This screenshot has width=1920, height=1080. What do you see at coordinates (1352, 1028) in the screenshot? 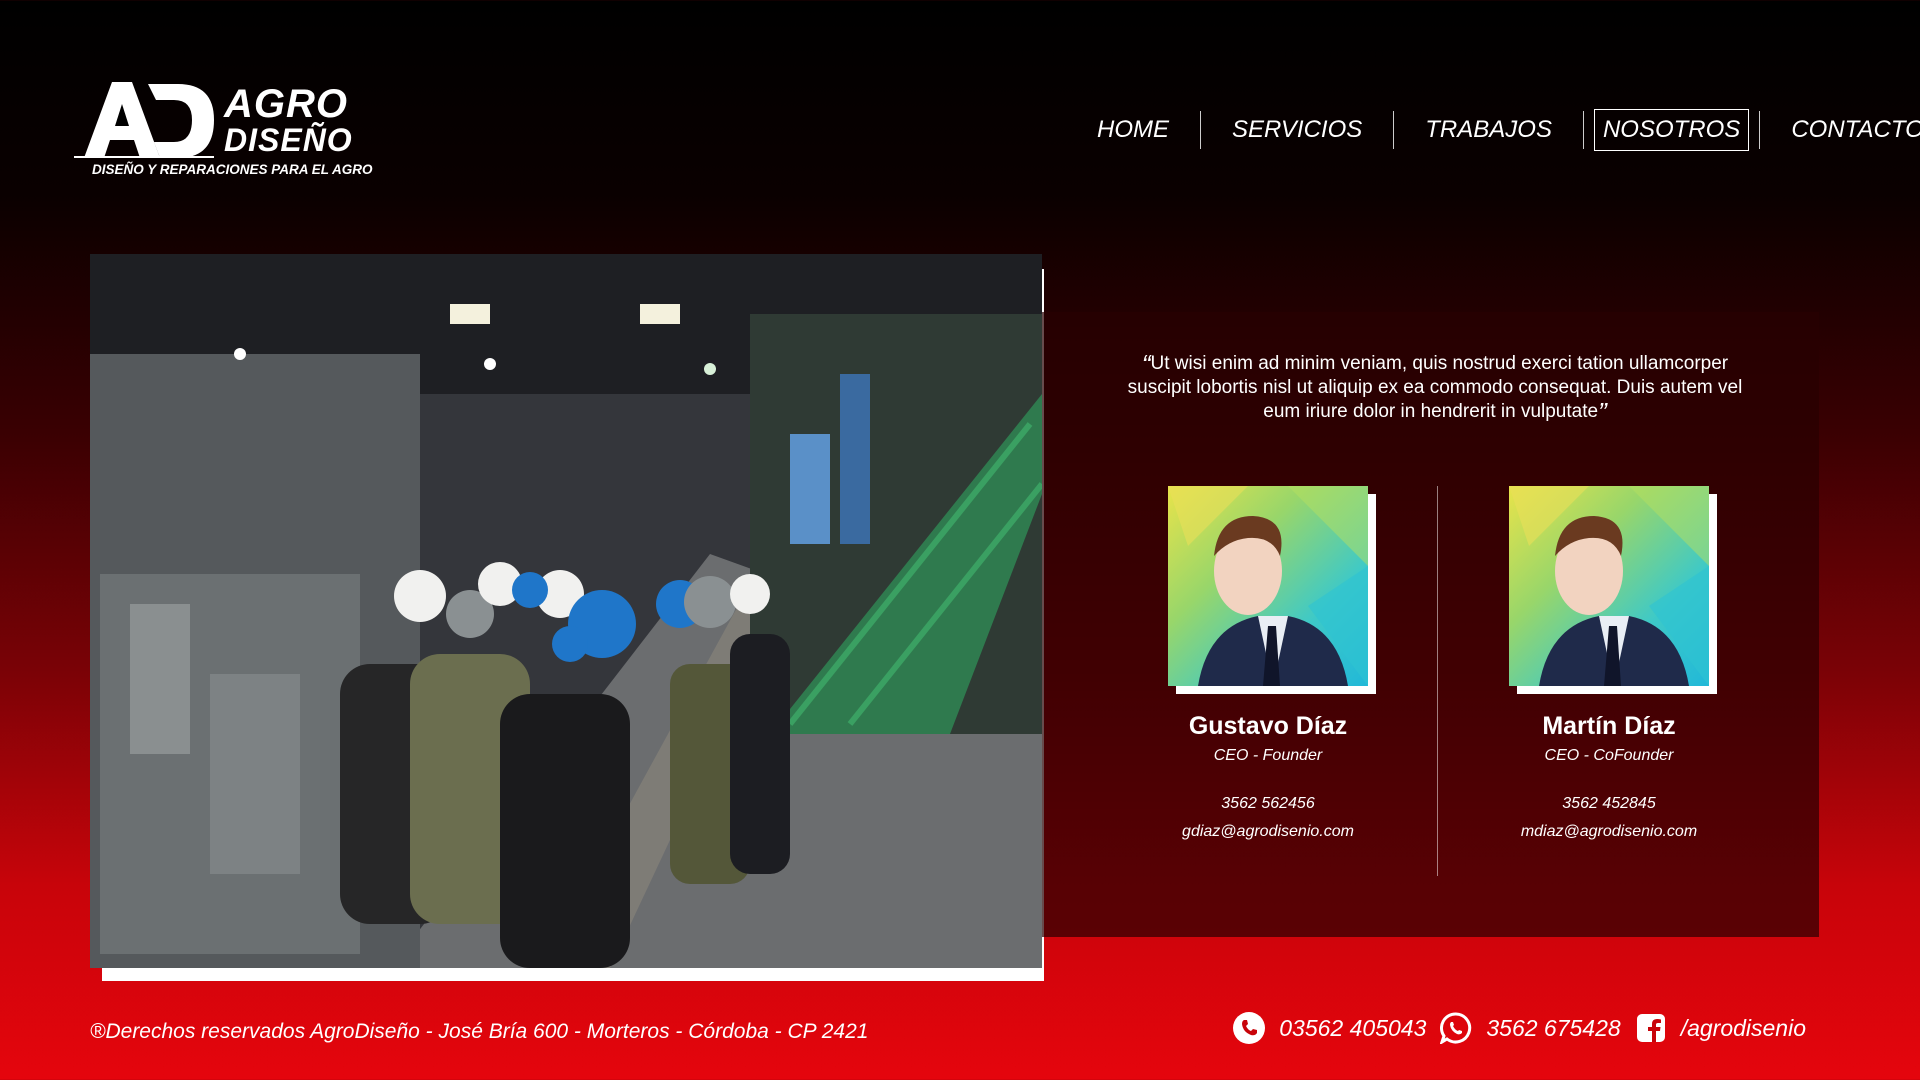
I see `footer-phone: 03562 405043` at bounding box center [1352, 1028].